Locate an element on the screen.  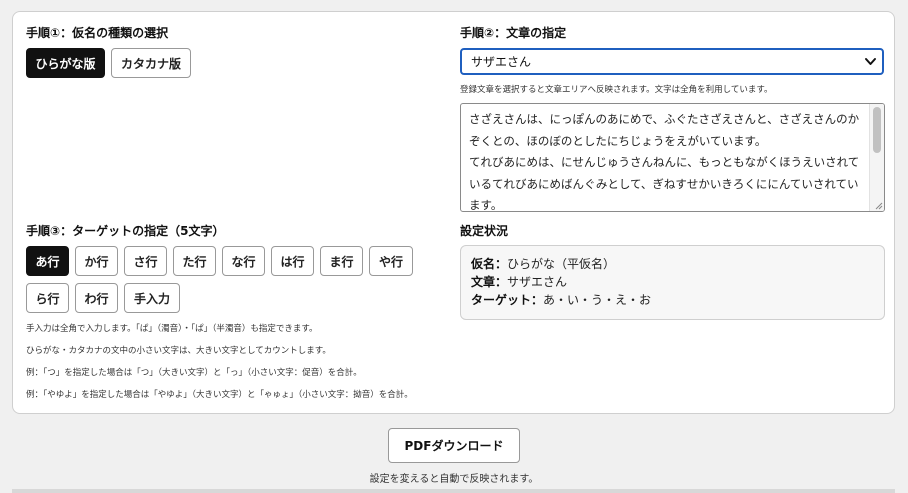
status-box: 仮名：ひらがな（平仮名） 文章：サザエさん ターゲット：あ・い・う・え・お is located at coordinates (672, 282).